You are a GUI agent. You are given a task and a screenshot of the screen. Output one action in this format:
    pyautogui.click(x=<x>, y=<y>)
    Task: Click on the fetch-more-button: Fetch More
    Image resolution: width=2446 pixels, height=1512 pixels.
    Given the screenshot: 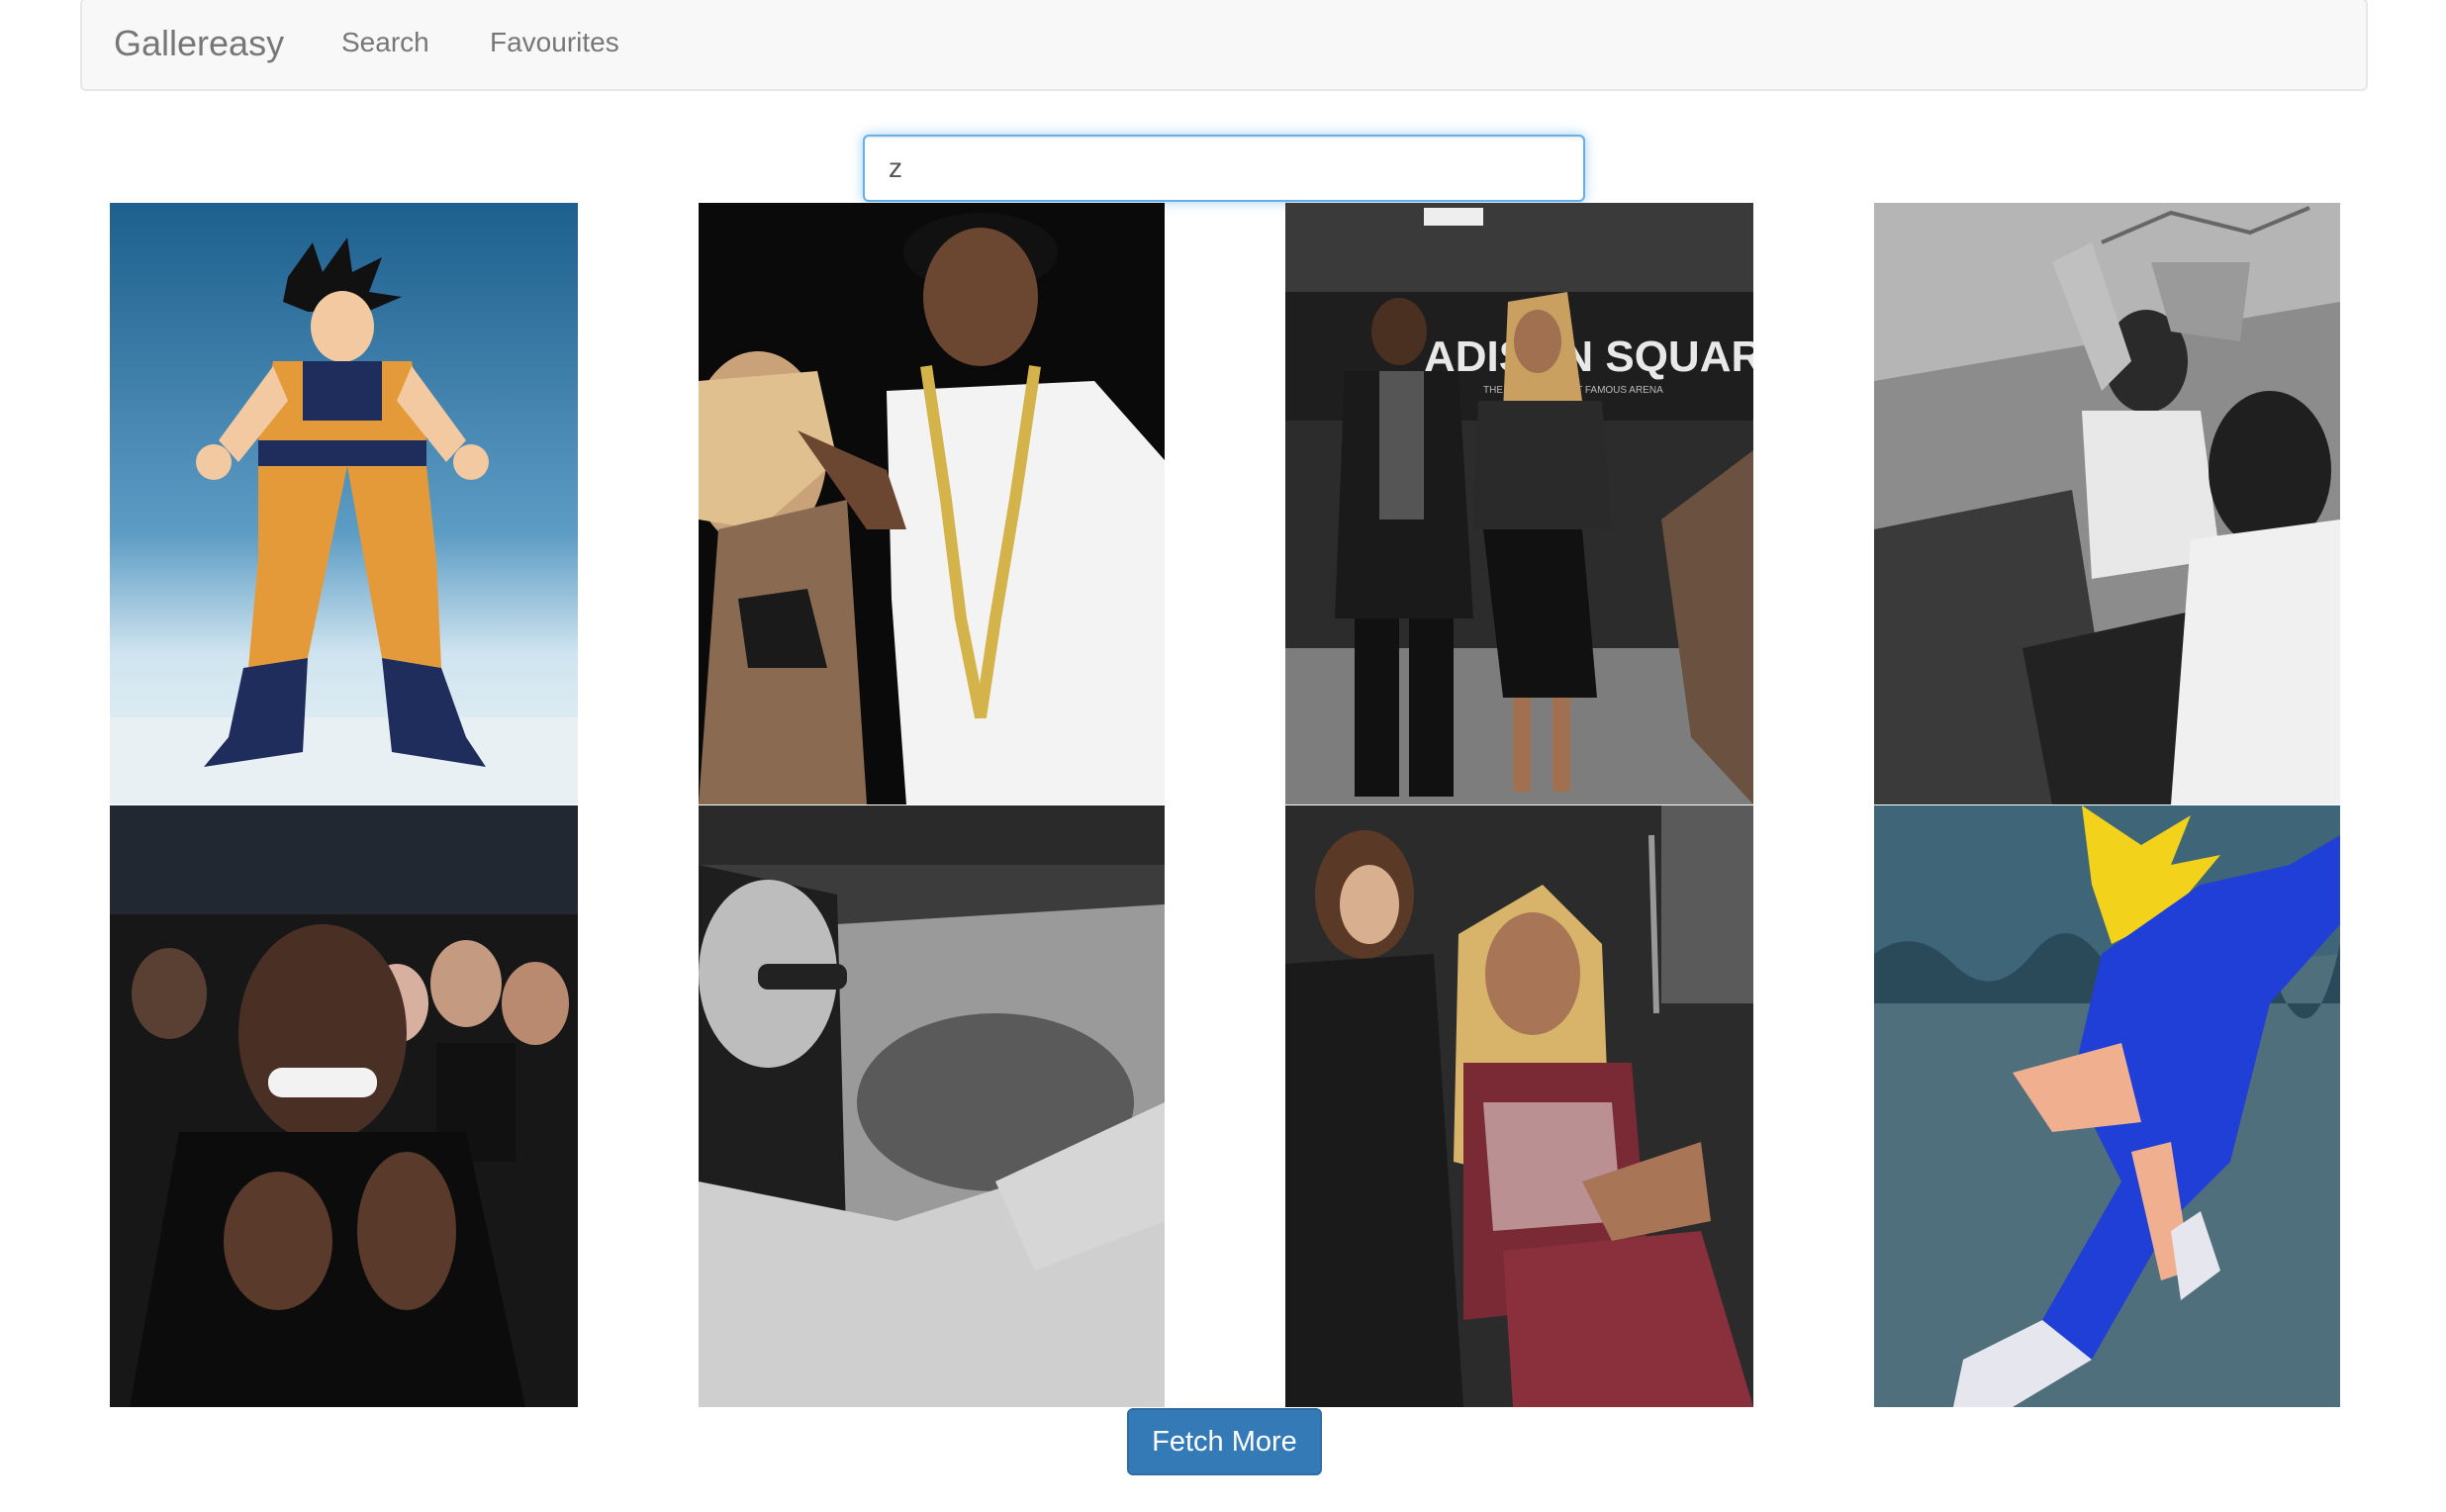 What is the action you would take?
    pyautogui.click(x=1224, y=1442)
    